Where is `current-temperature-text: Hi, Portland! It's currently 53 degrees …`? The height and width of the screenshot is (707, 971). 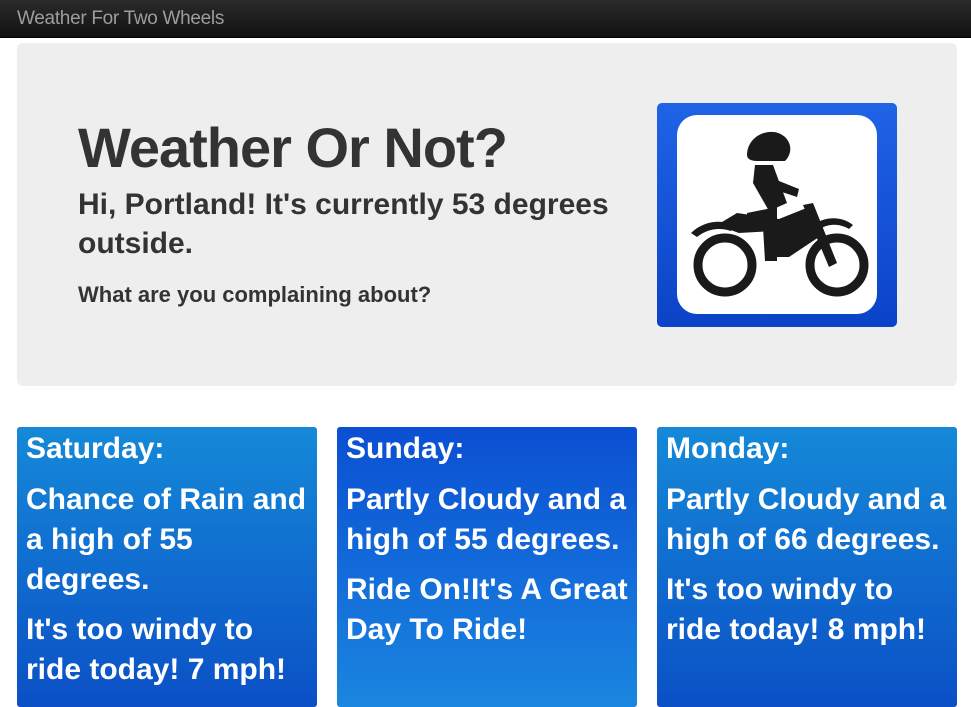
current-temperature-text: Hi, Portland! It's currently 53 degrees … is located at coordinates (343, 224).